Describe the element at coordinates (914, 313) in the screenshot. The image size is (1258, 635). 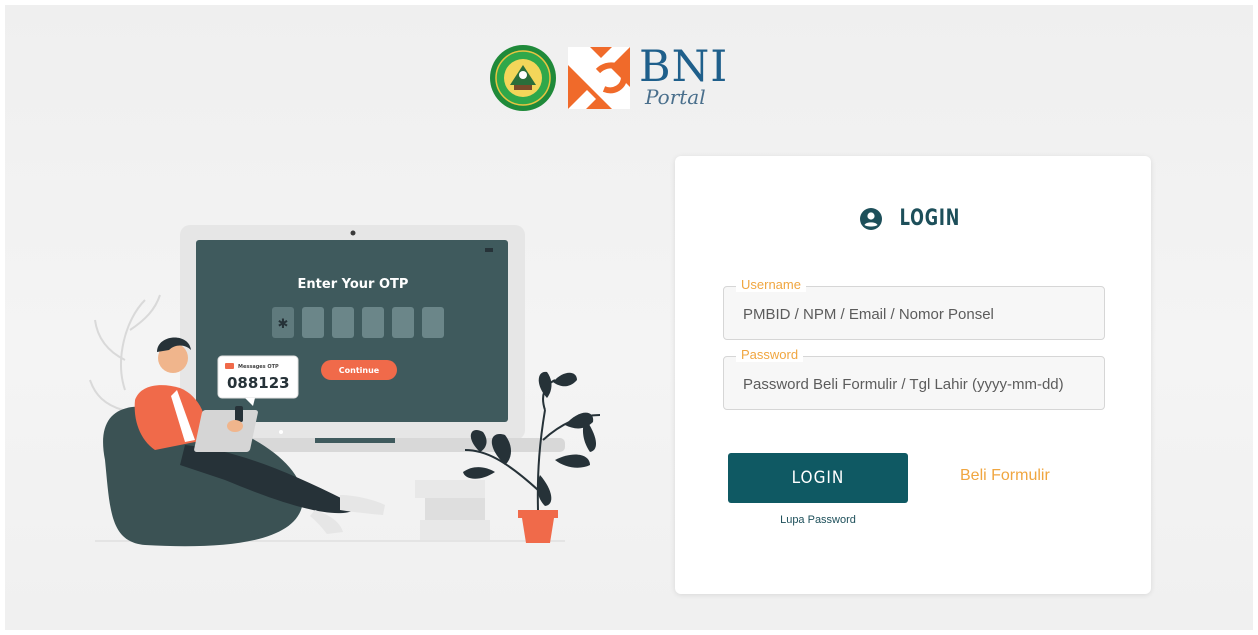
I see `username-input` at that location.